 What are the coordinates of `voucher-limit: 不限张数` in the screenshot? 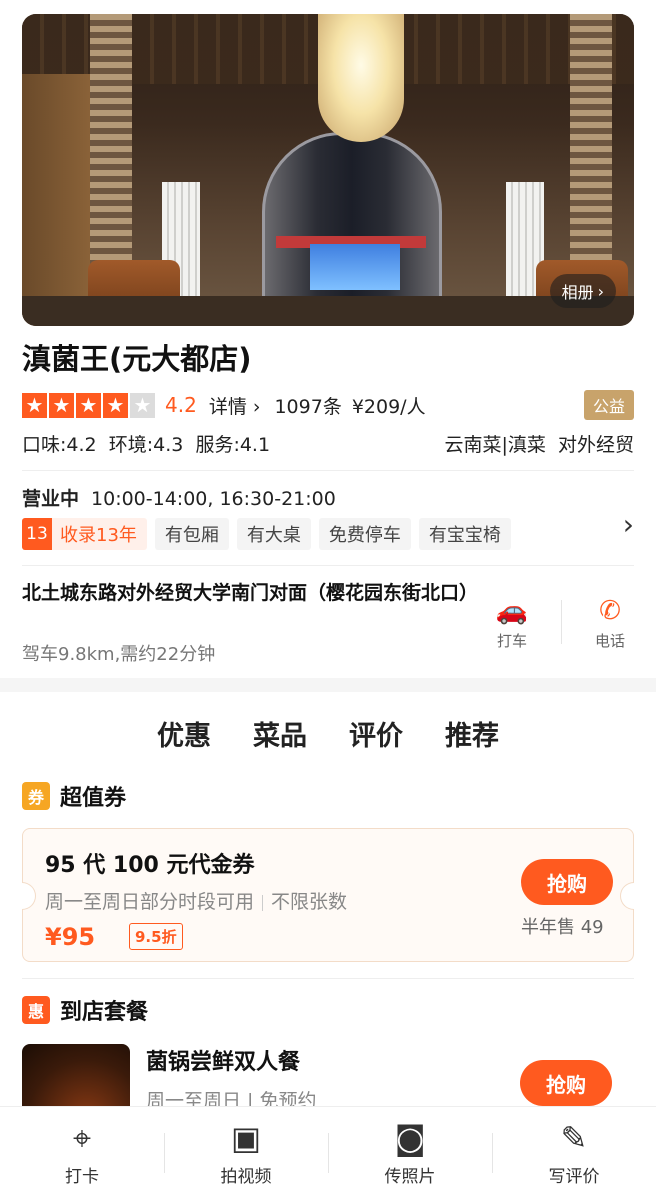 It's located at (309, 902).